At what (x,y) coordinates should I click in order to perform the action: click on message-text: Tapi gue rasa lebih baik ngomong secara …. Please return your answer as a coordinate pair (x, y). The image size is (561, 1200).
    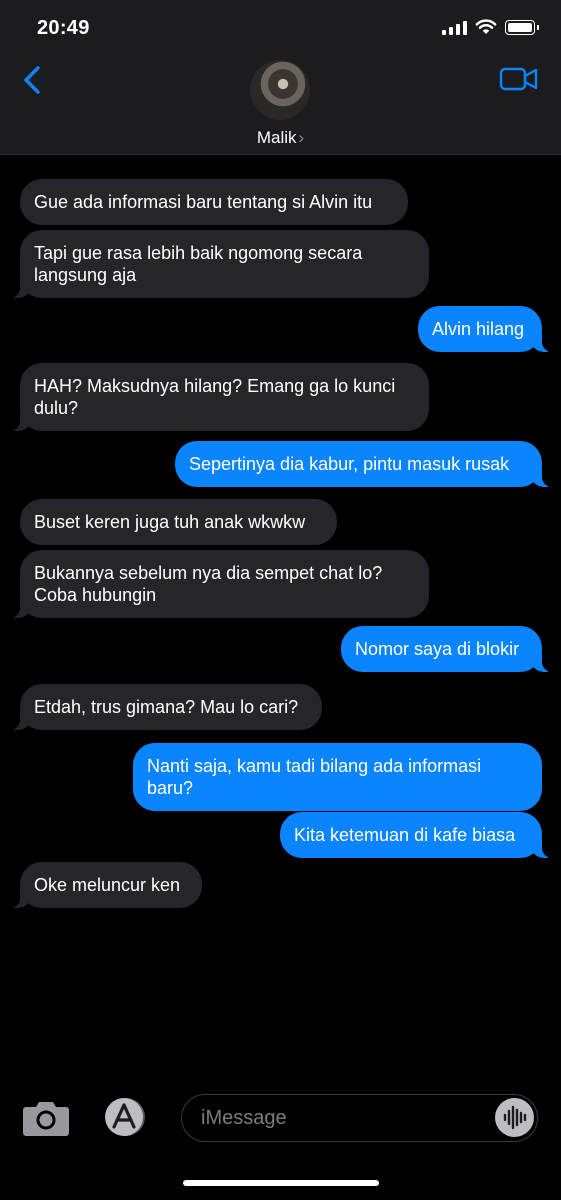
    Looking at the image, I should click on (198, 264).